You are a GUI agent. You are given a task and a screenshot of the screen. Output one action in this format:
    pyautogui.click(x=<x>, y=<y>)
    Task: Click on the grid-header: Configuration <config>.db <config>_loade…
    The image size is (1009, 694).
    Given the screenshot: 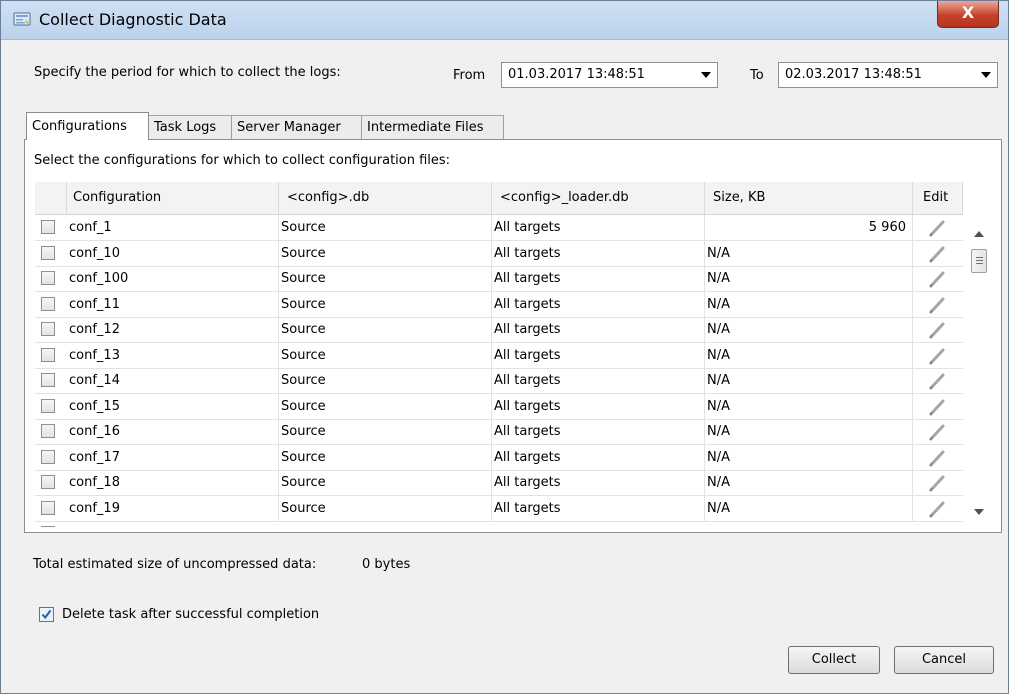 What is the action you would take?
    pyautogui.click(x=499, y=198)
    